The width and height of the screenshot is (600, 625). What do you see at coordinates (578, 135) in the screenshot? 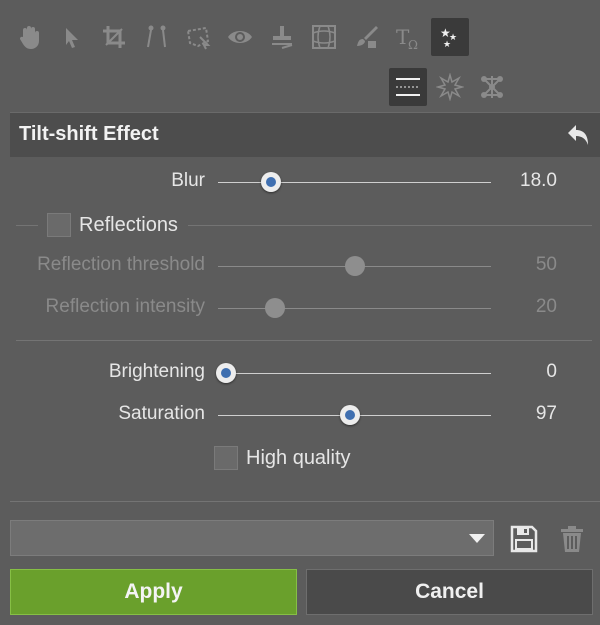
I see `undo-icon` at bounding box center [578, 135].